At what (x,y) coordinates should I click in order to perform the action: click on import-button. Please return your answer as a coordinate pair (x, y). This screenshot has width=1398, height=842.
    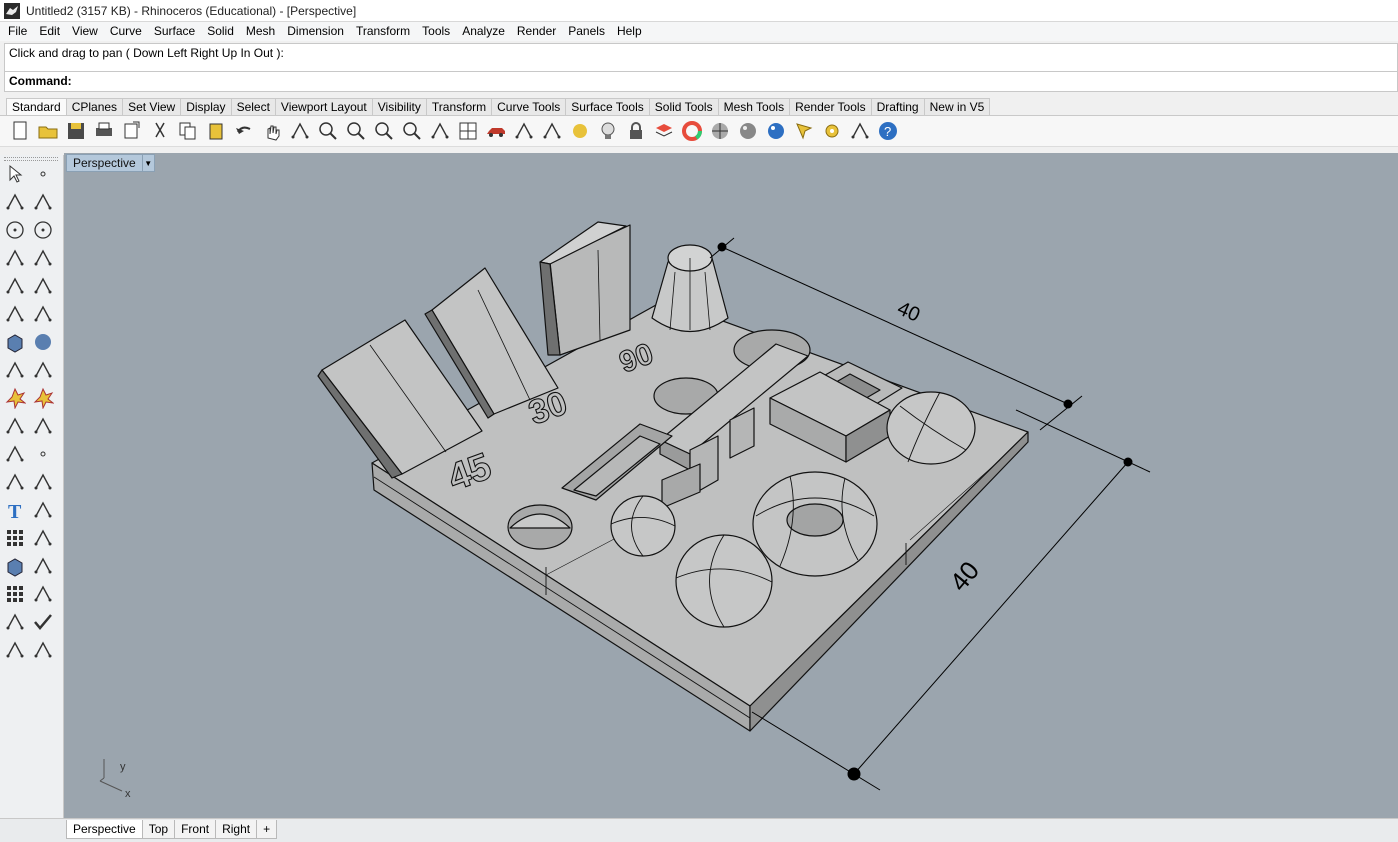
    Looking at the image, I should click on (132, 131).